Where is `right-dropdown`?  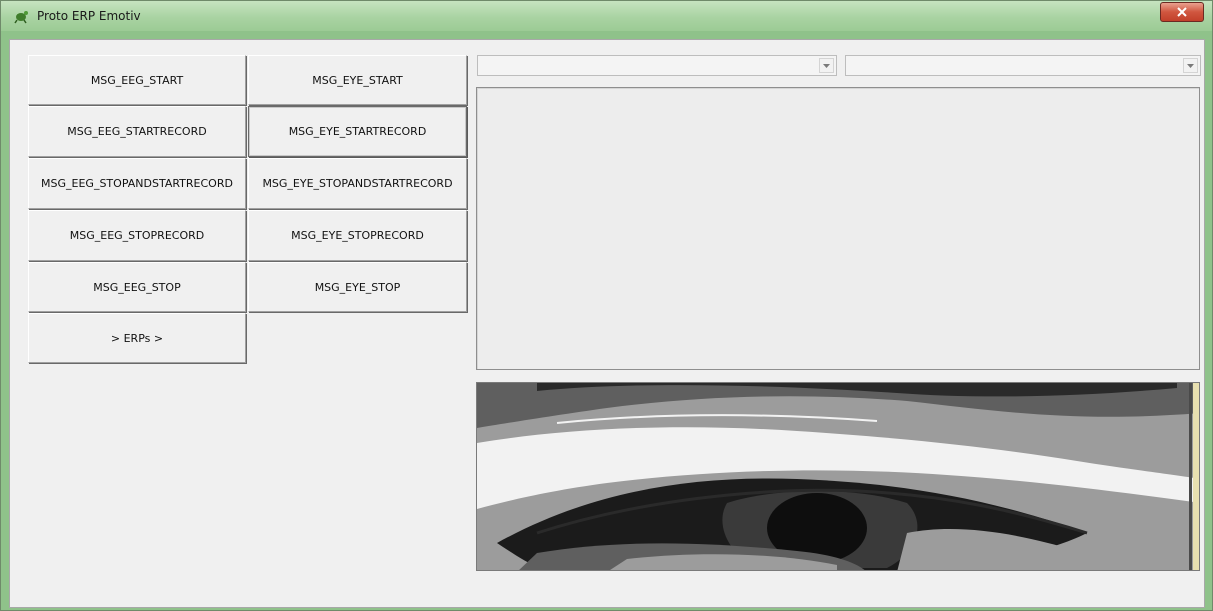
right-dropdown is located at coordinates (1023, 65).